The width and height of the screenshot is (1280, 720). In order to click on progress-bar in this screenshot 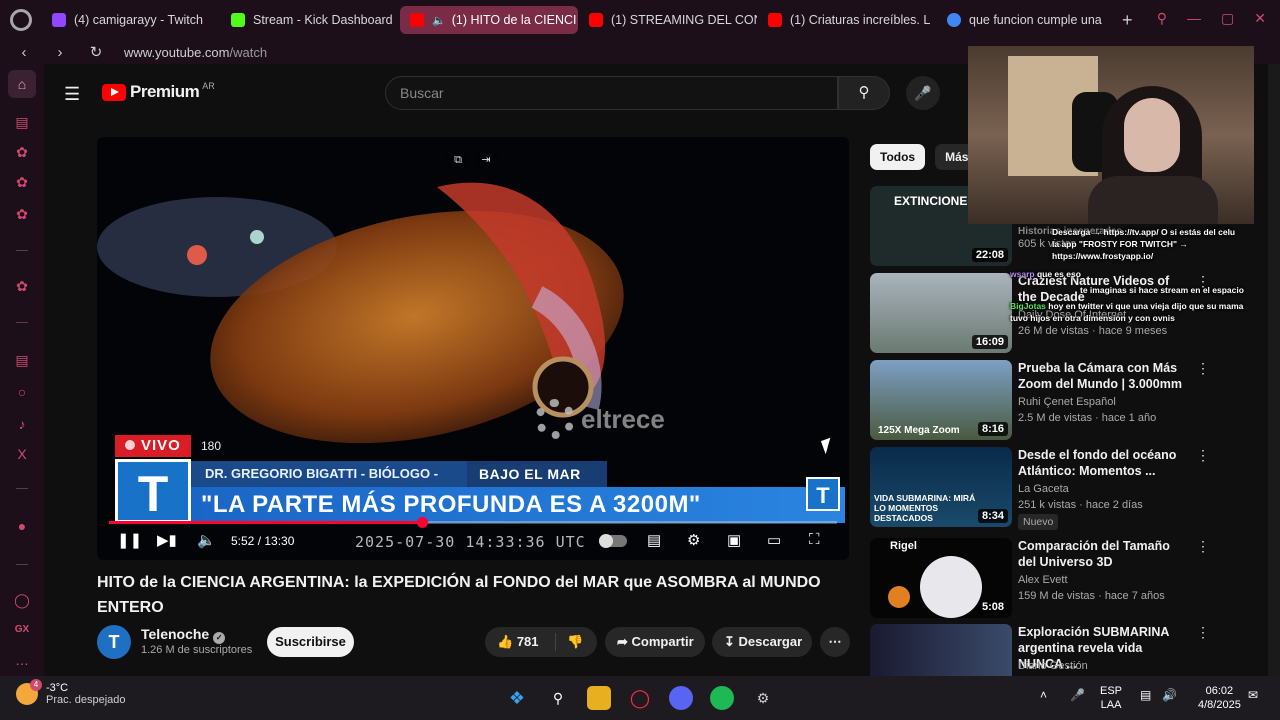, I will do `click(473, 522)`.